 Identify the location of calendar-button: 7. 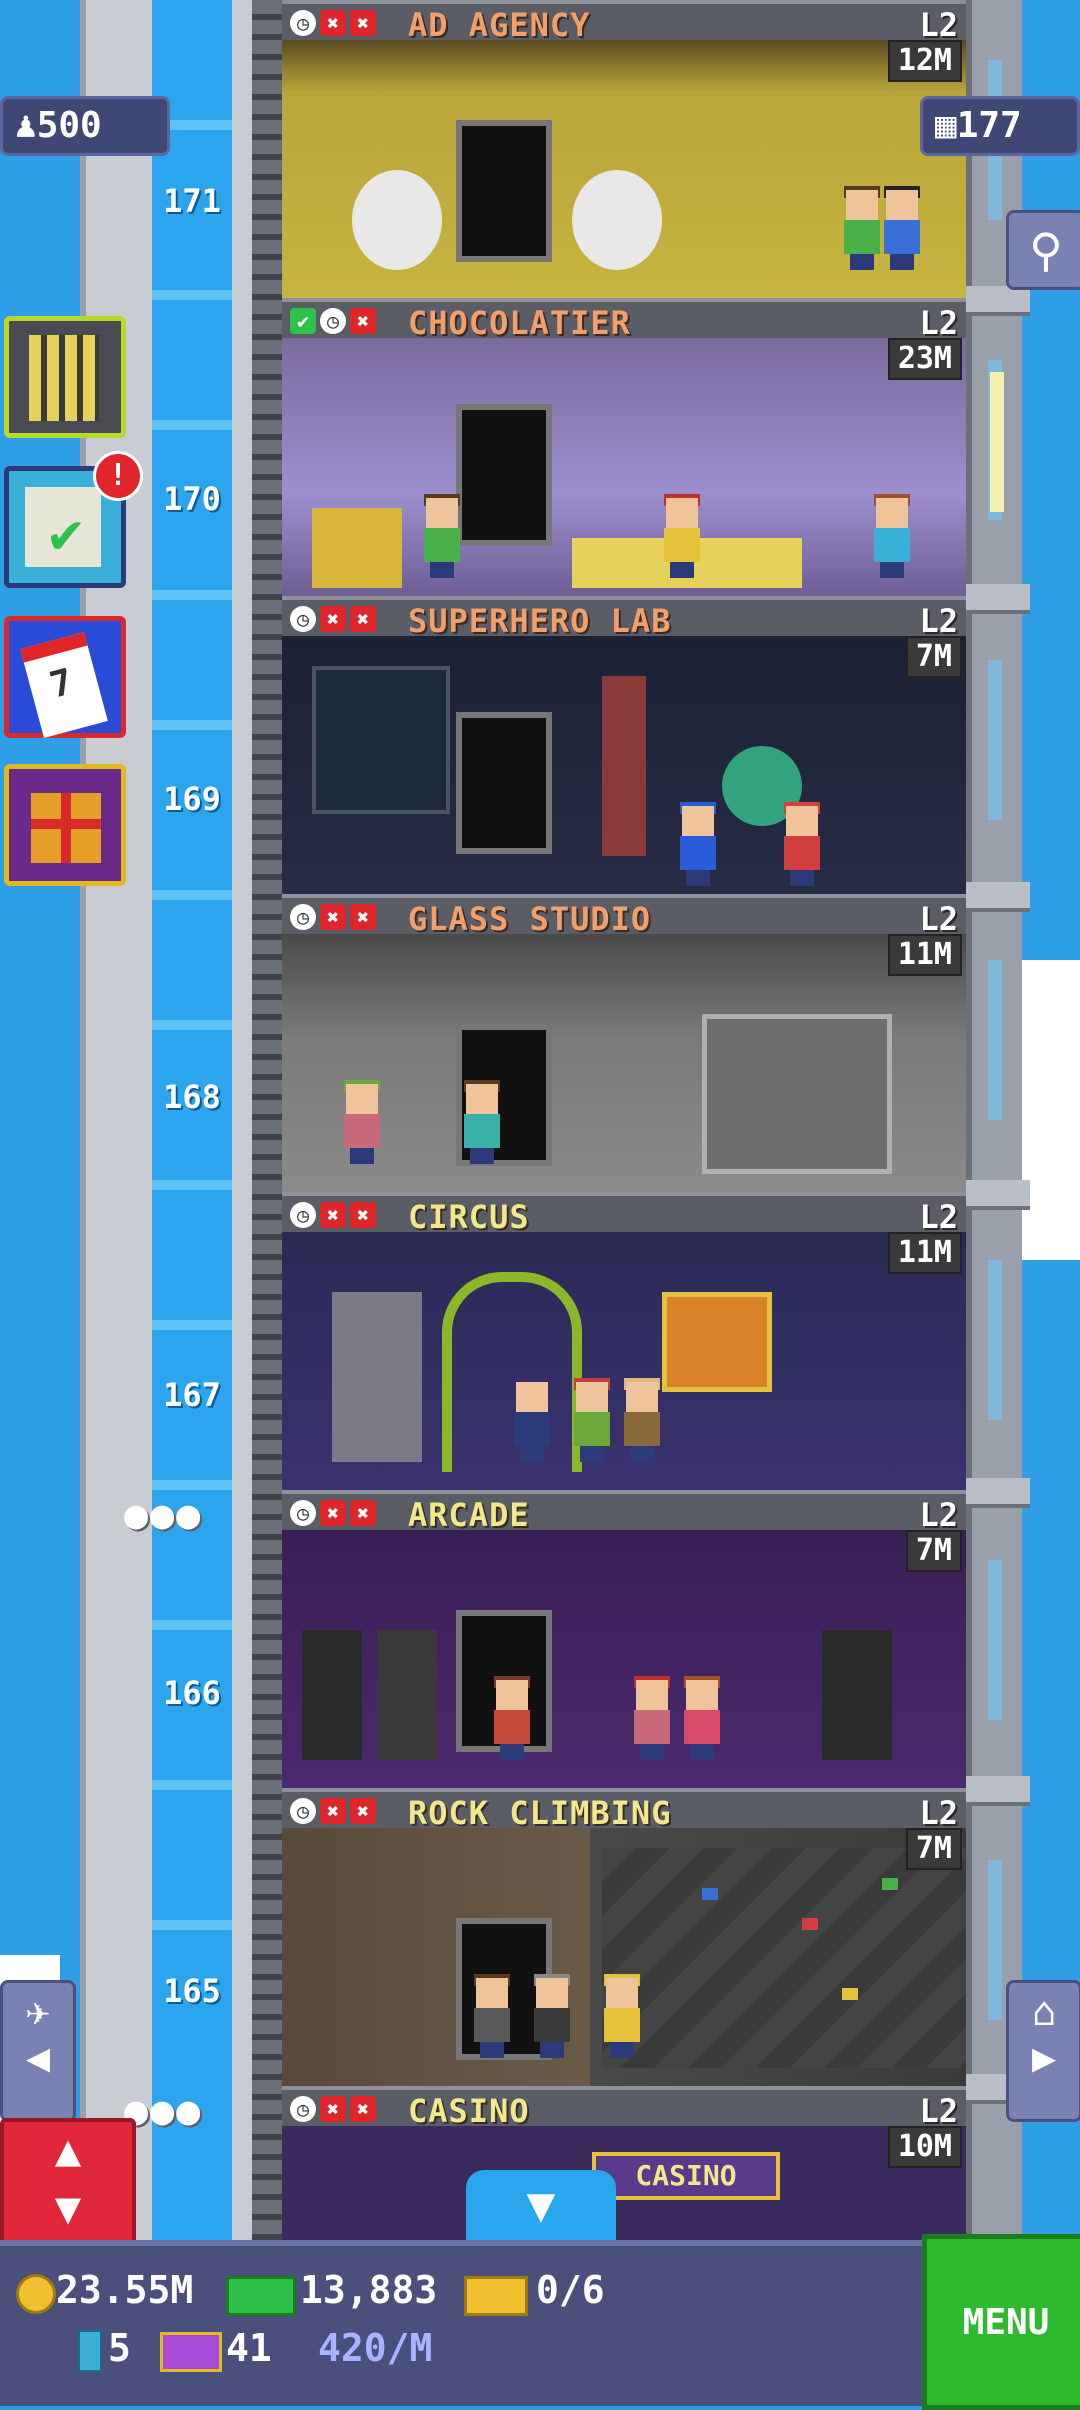
(65, 677).